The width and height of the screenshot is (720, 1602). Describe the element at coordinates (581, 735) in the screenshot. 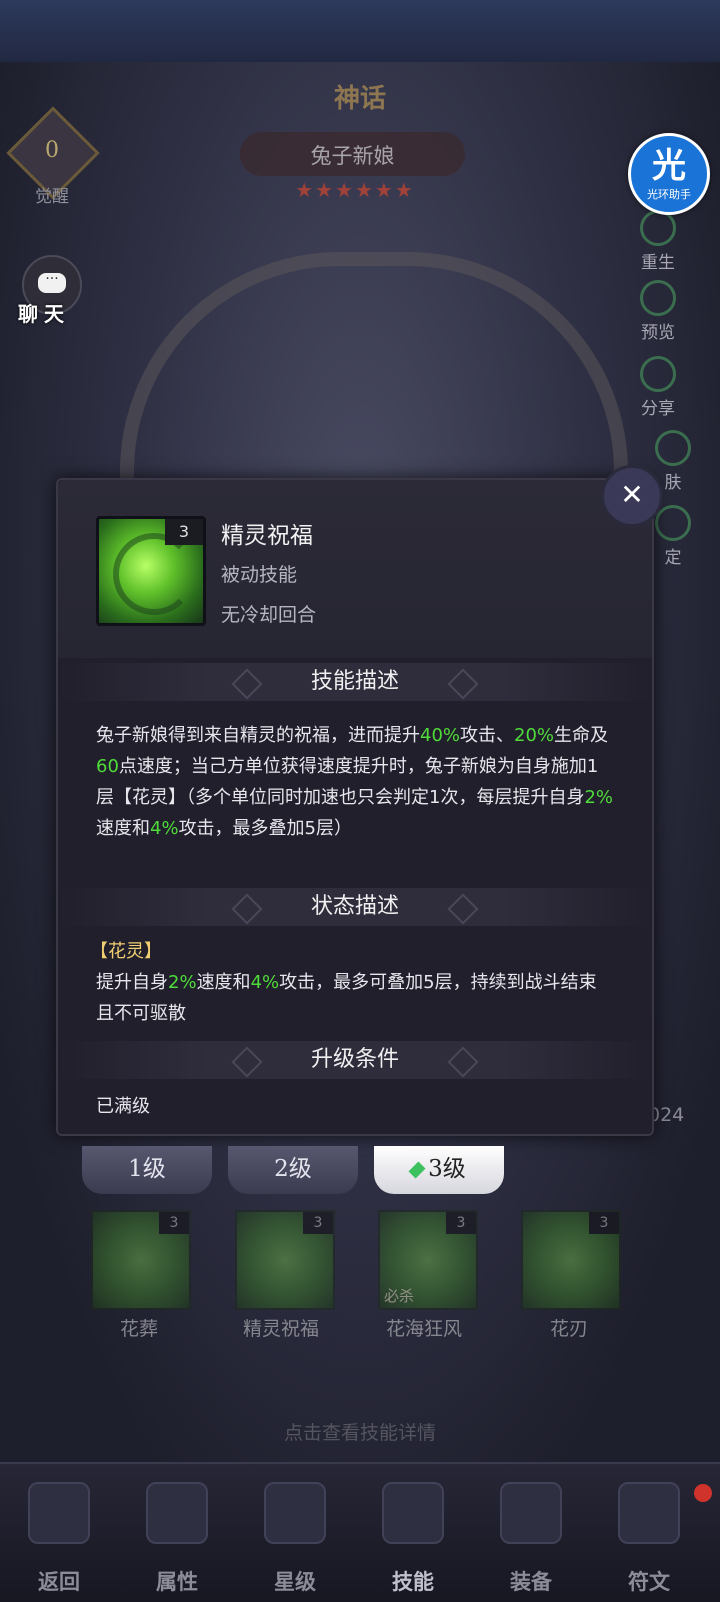

I see `text-run: 生命及` at that location.